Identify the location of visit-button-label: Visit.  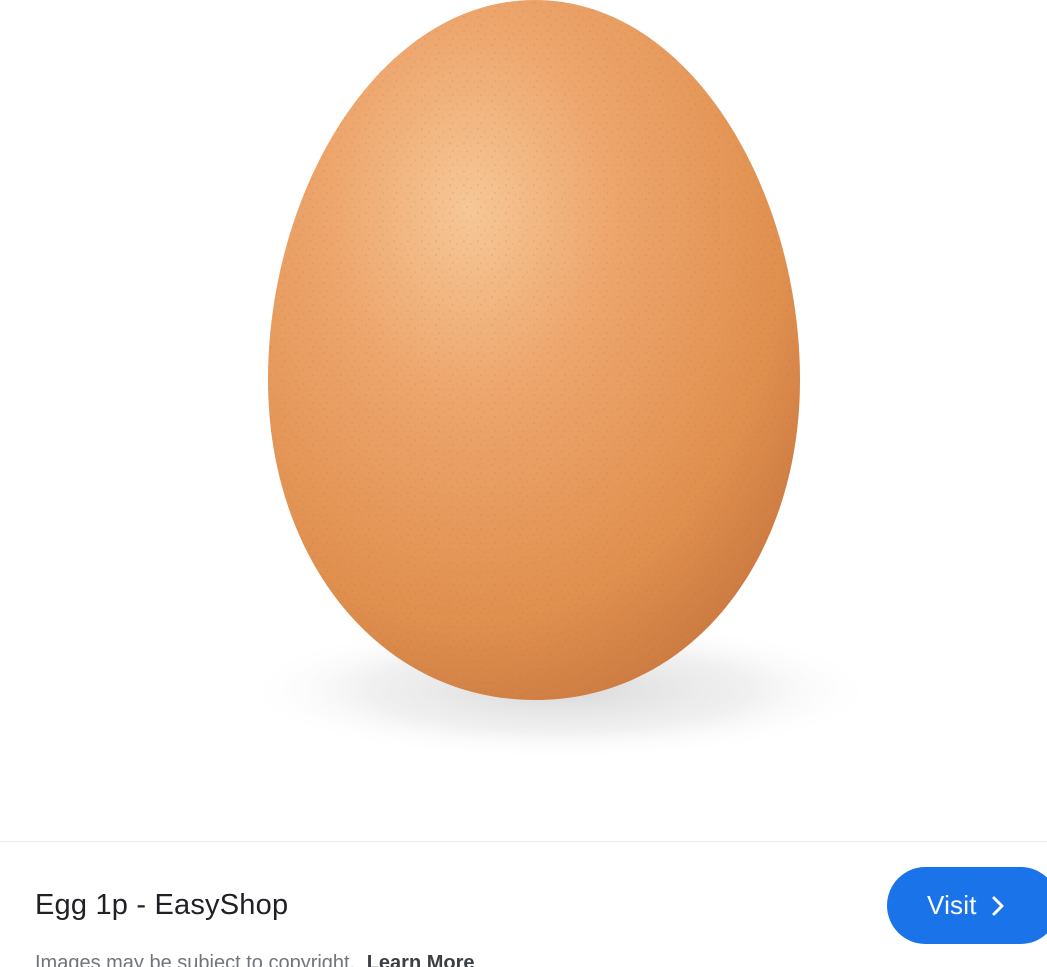
(952, 905).